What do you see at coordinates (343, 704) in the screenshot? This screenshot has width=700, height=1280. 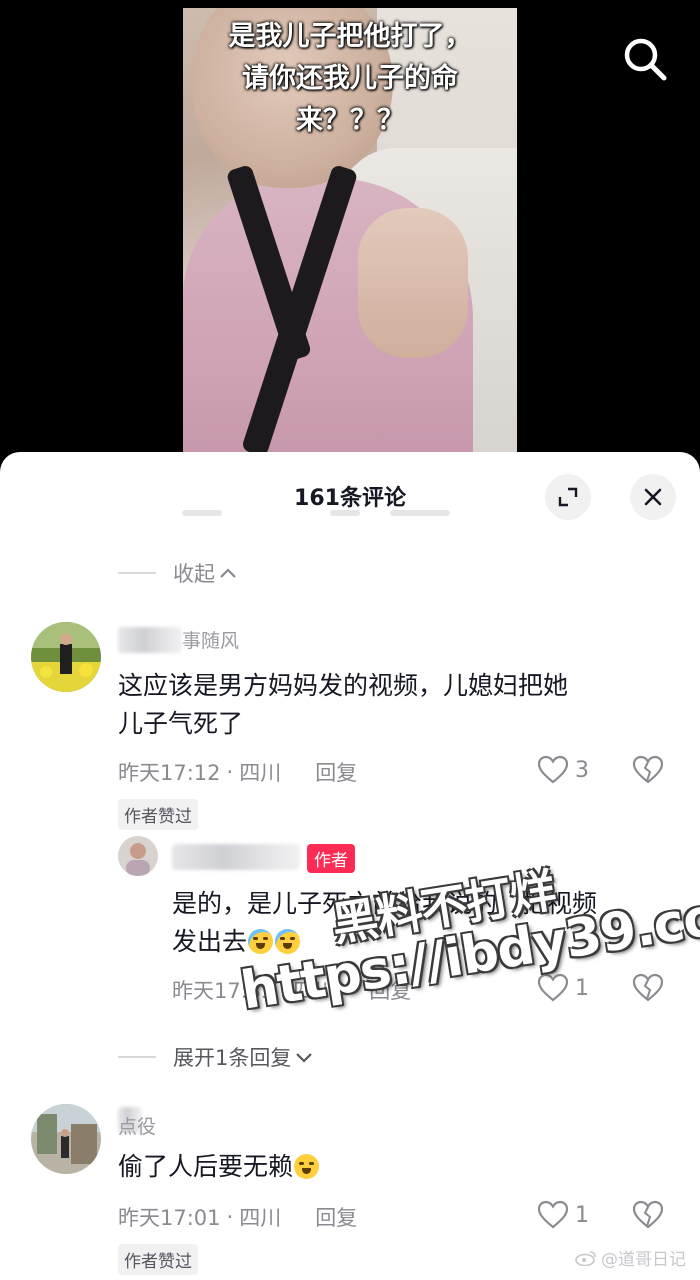 I see `comment-text: 这应该是男方妈妈发的视频，儿媳妇把她 儿子气死了` at bounding box center [343, 704].